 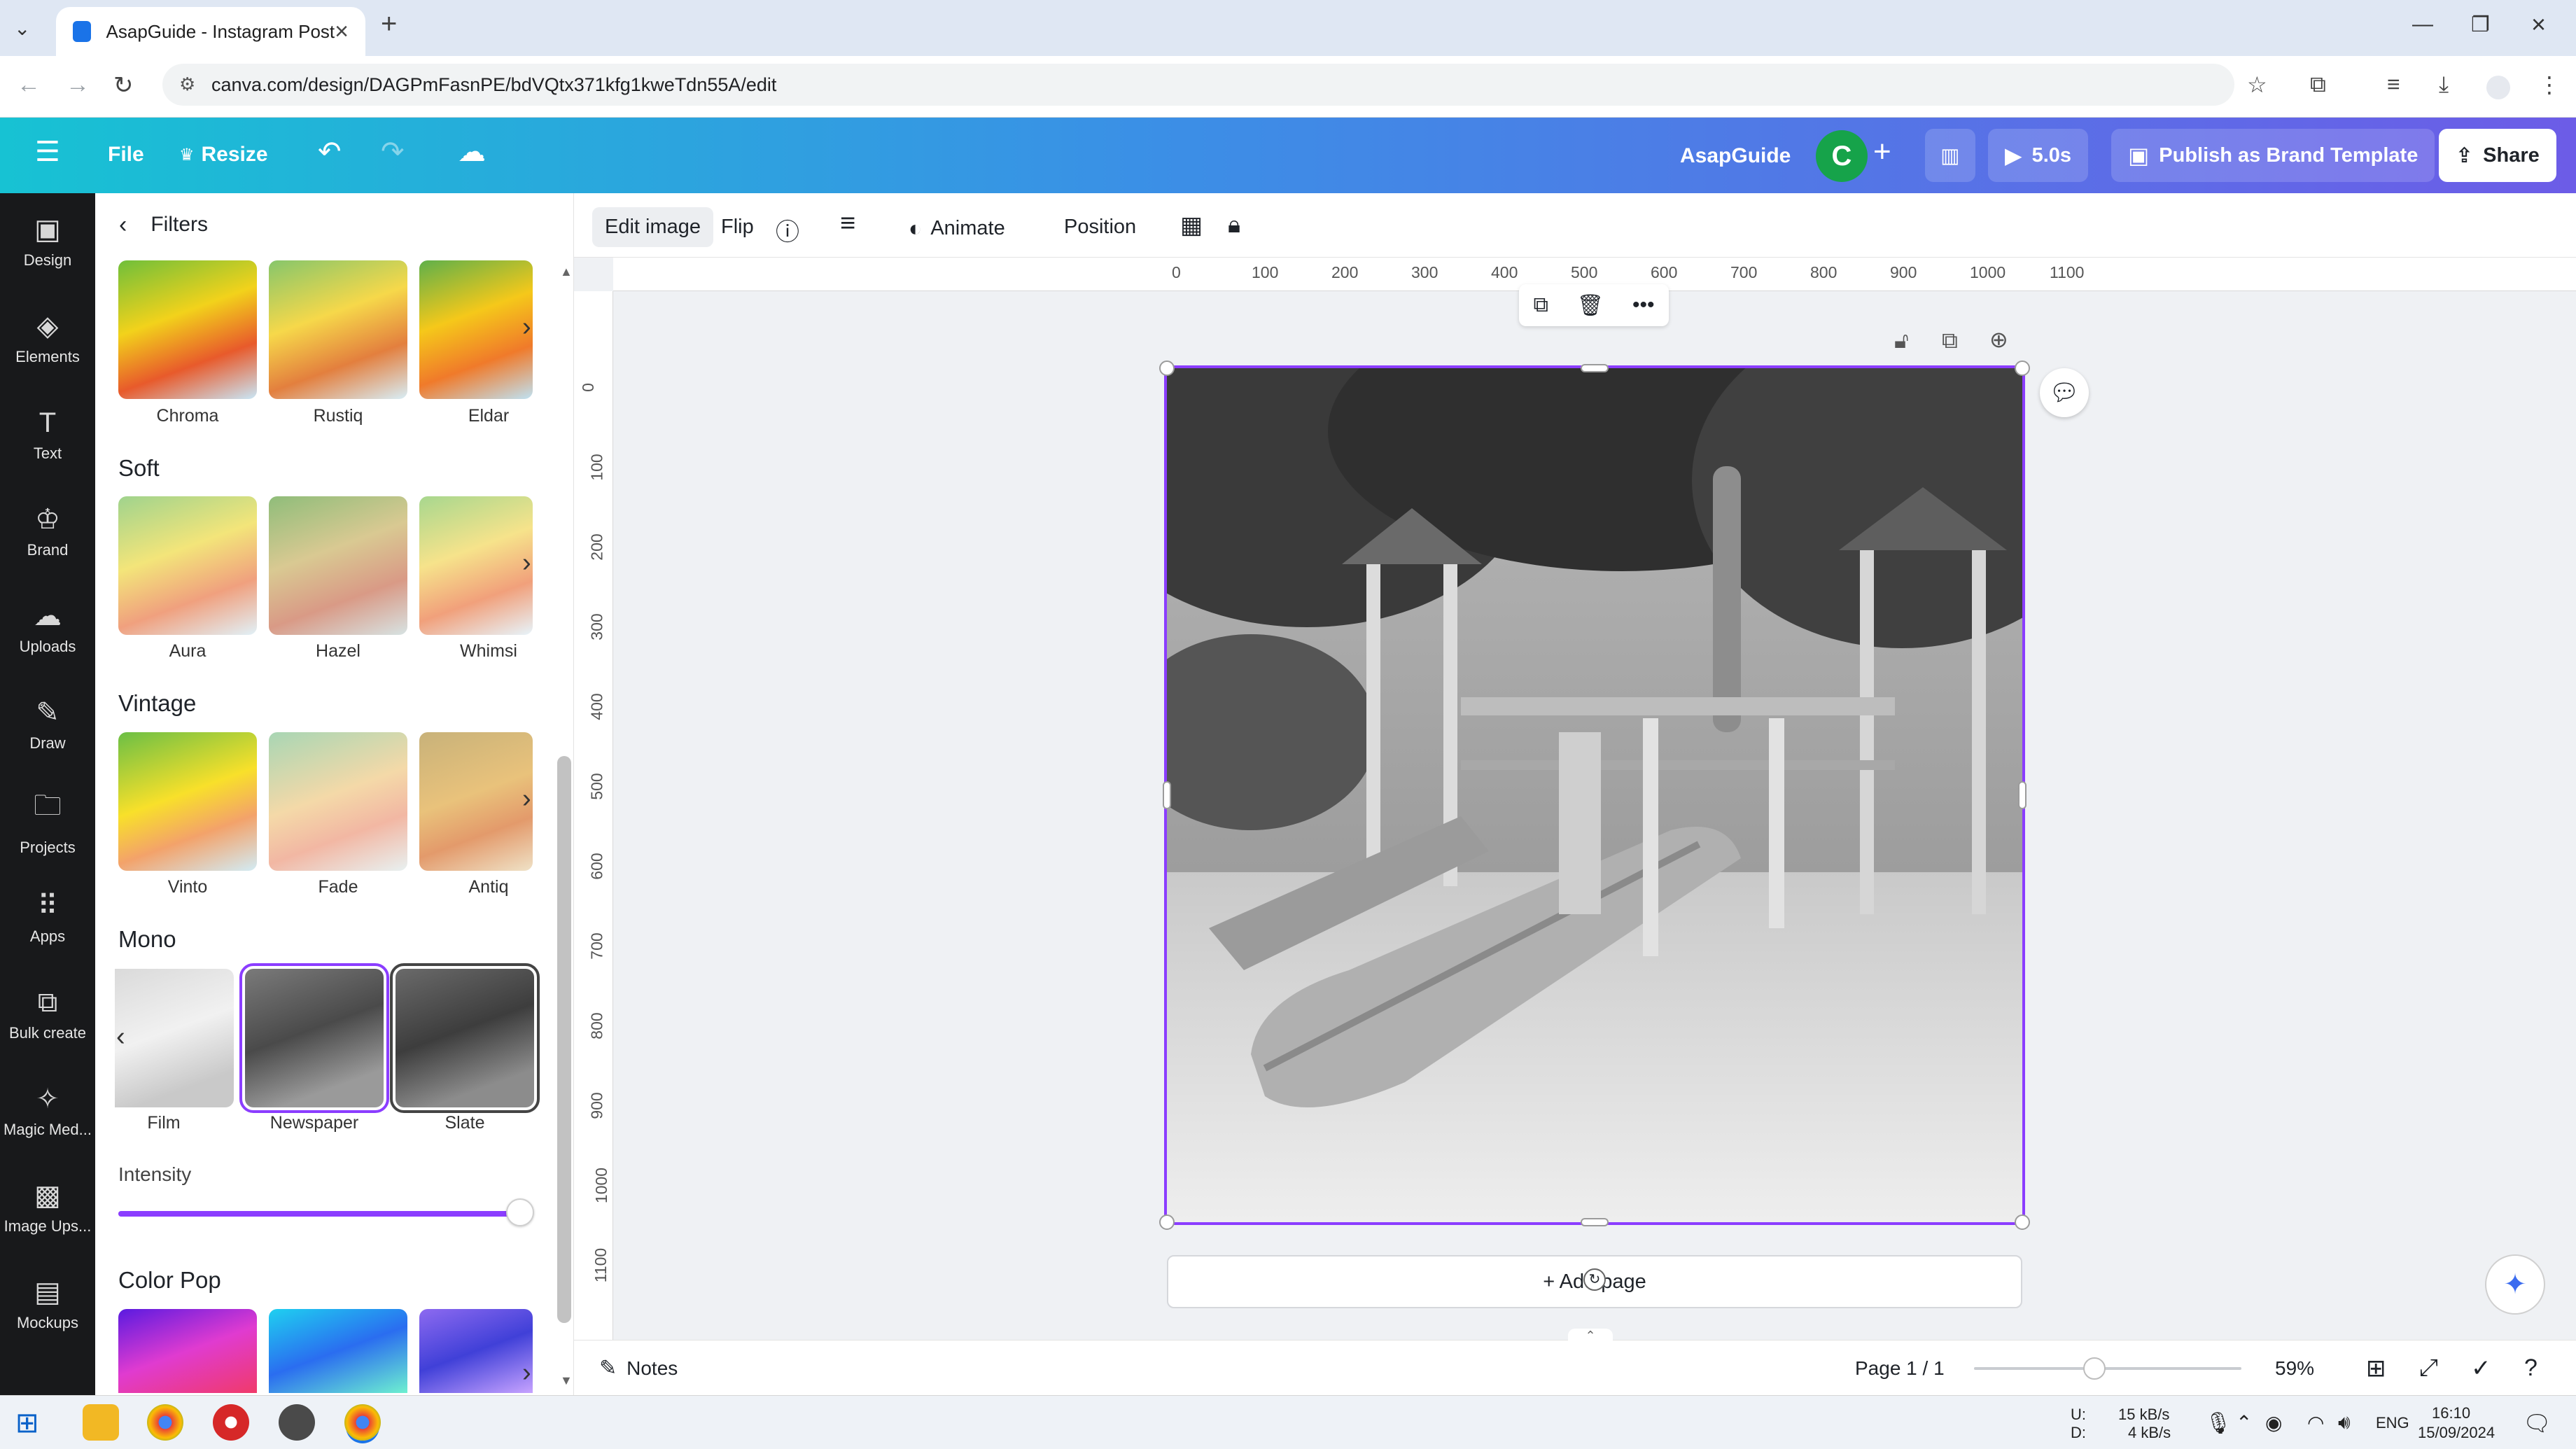 I want to click on flip-button: Flip, so click(x=737, y=227).